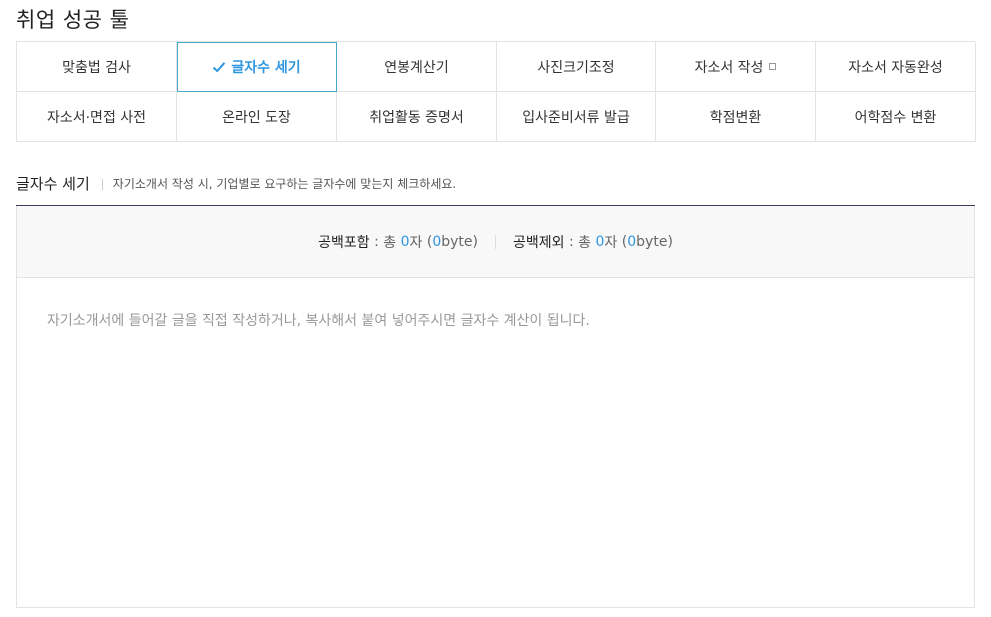 The image size is (991, 617). I want to click on tool-language-score-converter: 어학점수 변환, so click(896, 117).